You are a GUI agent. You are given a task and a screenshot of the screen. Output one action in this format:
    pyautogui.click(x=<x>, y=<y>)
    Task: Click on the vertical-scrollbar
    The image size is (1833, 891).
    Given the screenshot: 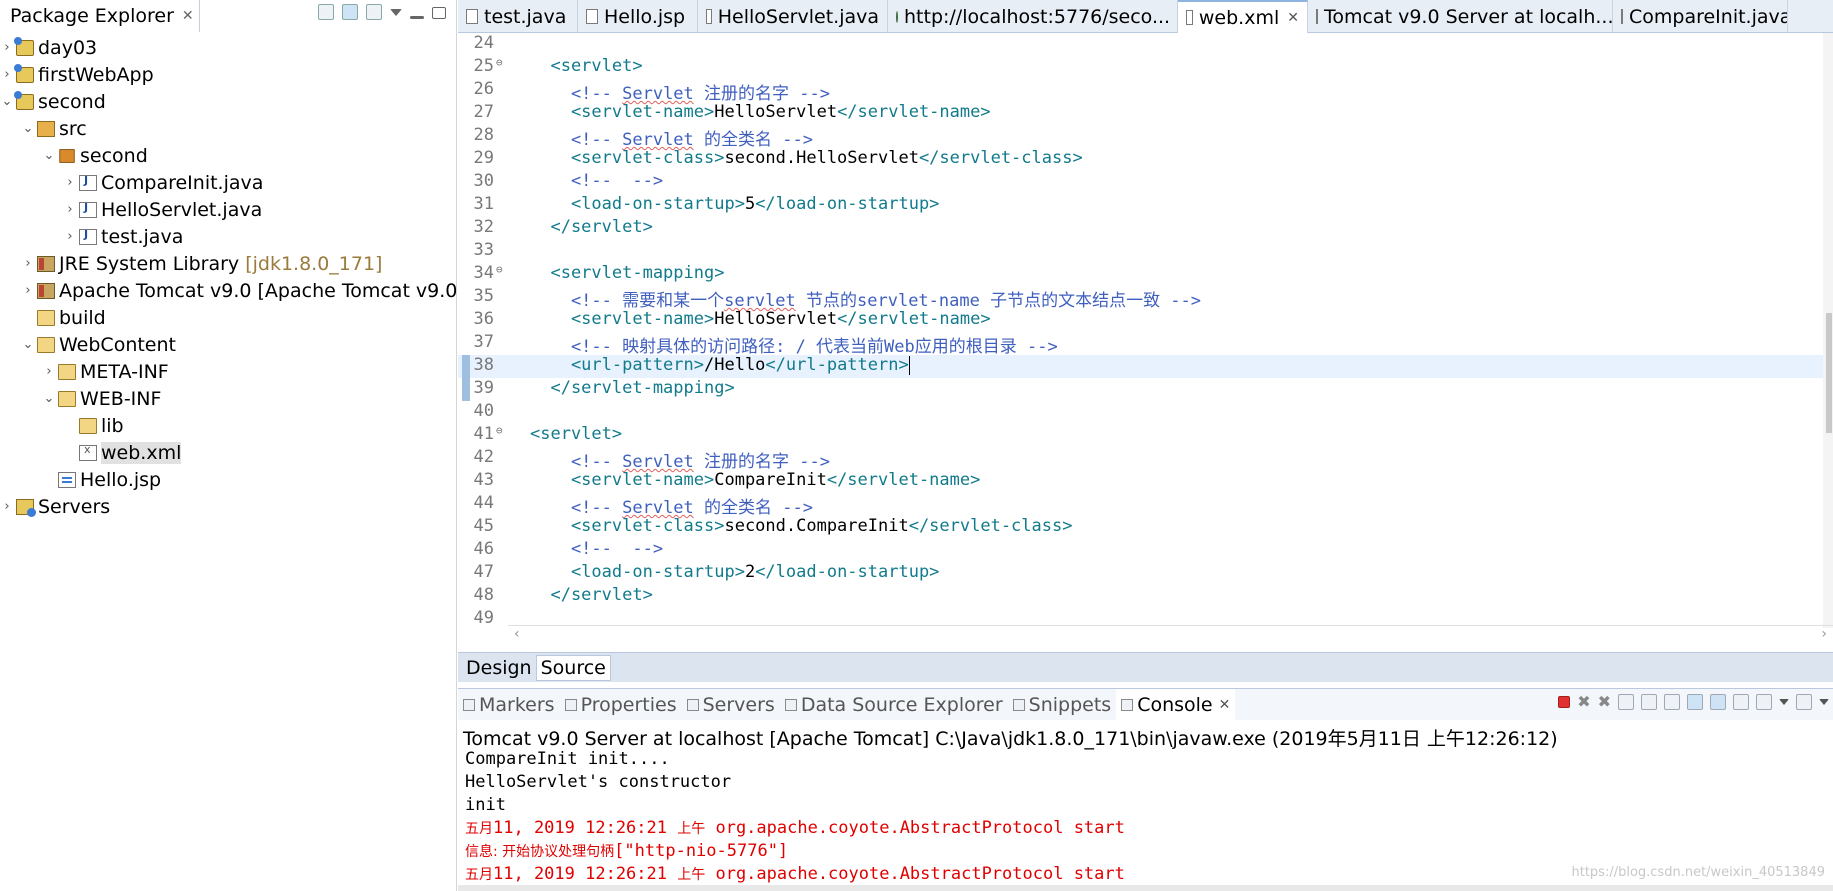 What is the action you would take?
    pyautogui.click(x=1828, y=330)
    